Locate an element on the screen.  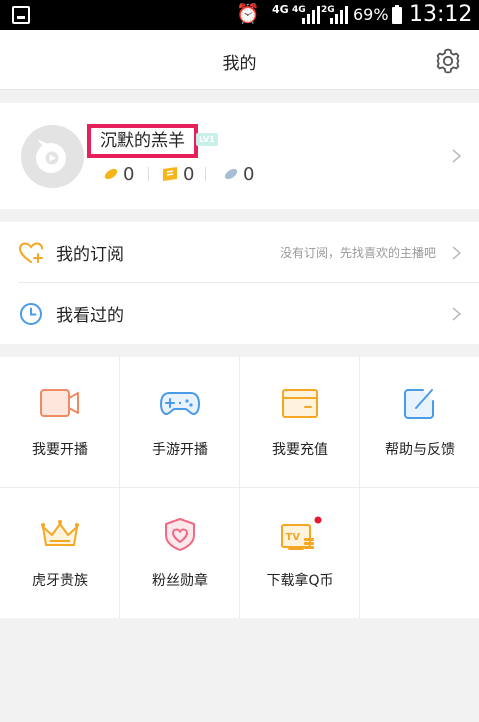
network-4g-label: 4G is located at coordinates (280, 9).